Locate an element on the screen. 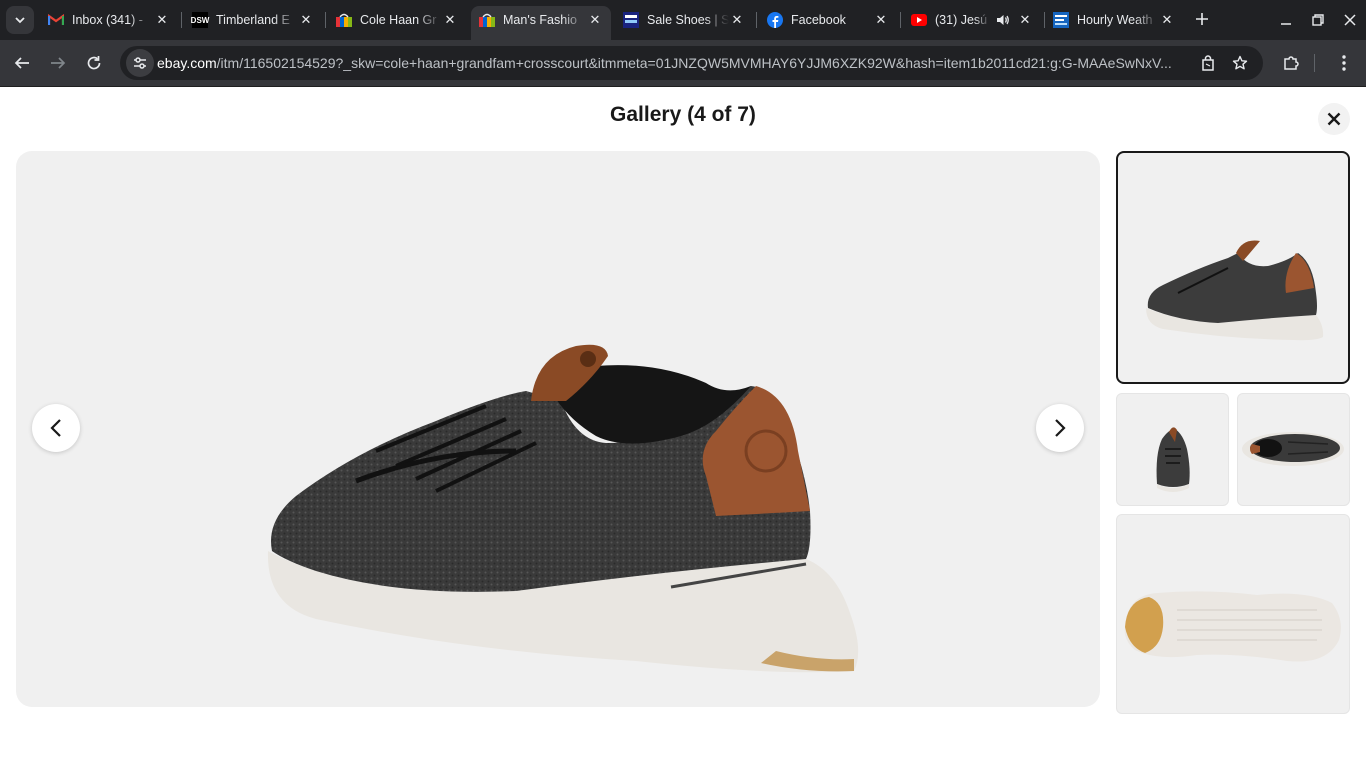 This screenshot has height=768, width=1366. restore-button is located at coordinates (1318, 20).